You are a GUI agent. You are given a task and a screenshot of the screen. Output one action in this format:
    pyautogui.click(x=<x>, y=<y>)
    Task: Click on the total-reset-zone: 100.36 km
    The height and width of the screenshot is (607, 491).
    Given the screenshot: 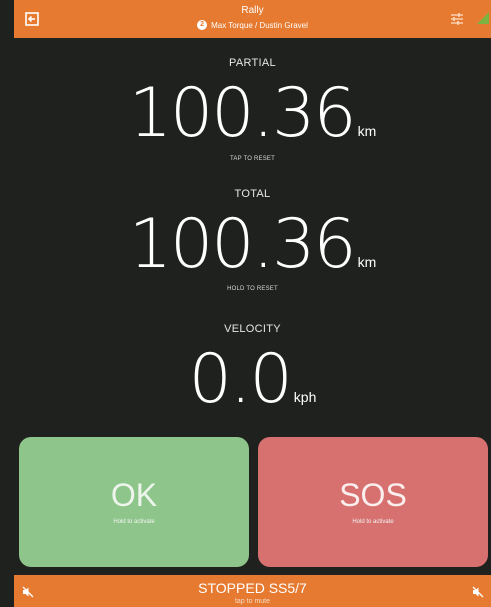 What is the action you would take?
    pyautogui.click(x=252, y=249)
    